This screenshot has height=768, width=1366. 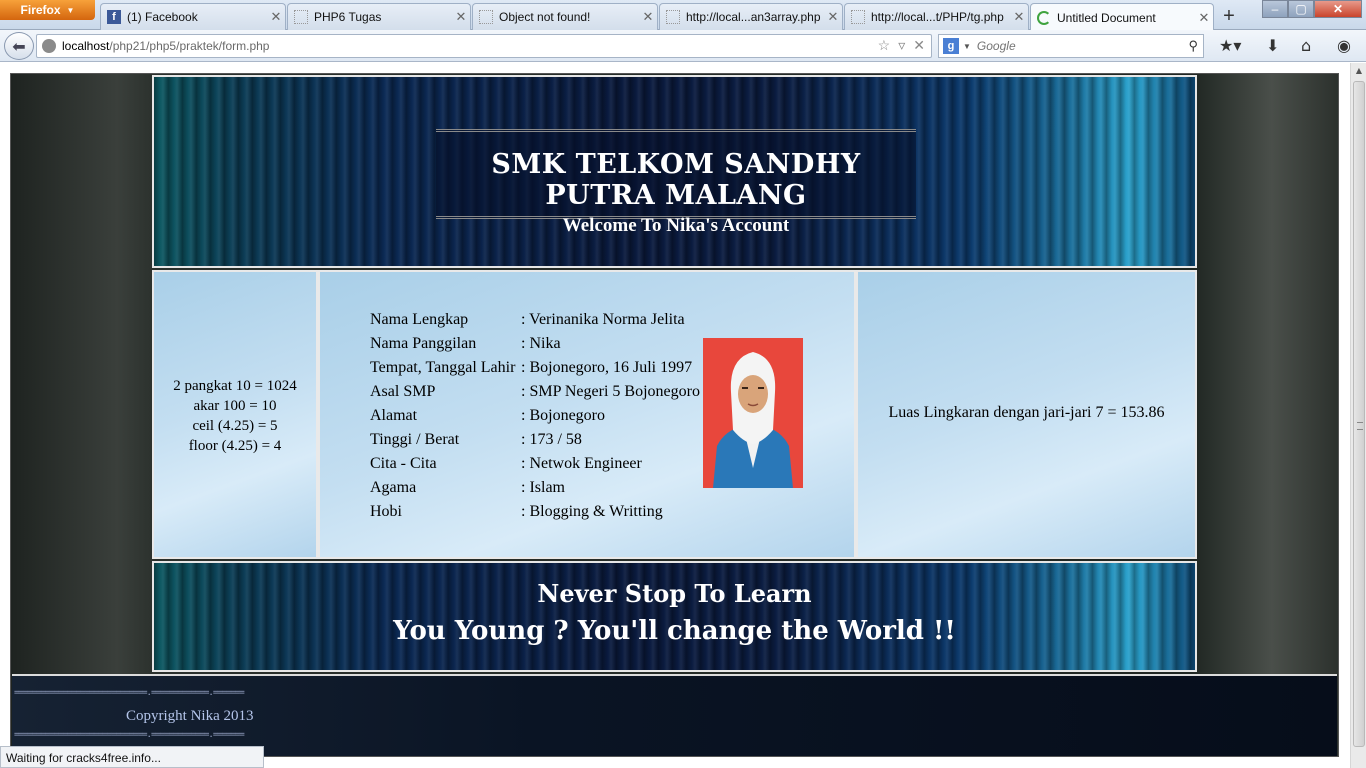 I want to click on vertical-scrollbar: ▲, so click(x=1358, y=415).